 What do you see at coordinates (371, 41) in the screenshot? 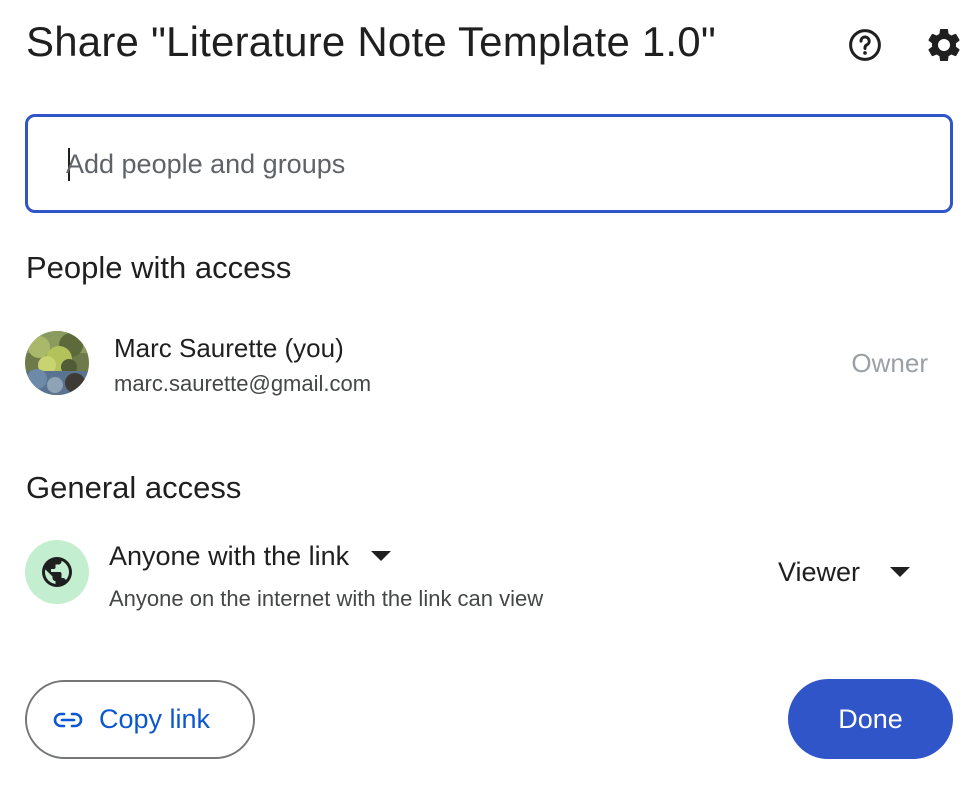
I see `dialog-title: Share "Literature Note Template 1.0"` at bounding box center [371, 41].